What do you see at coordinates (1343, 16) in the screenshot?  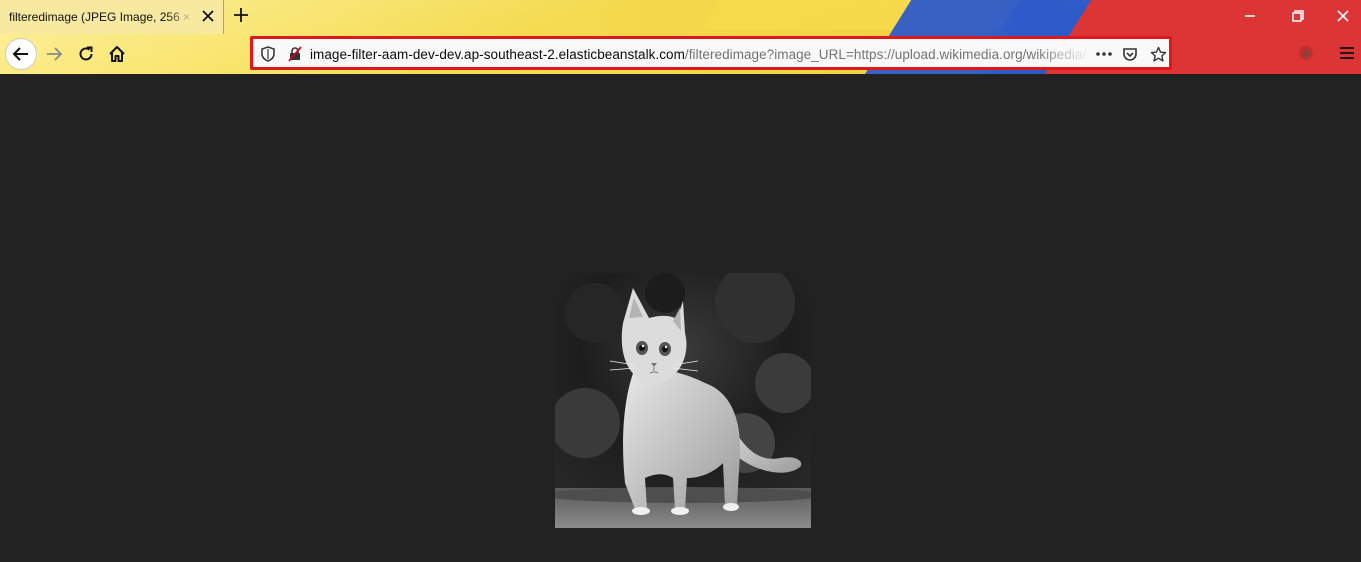 I see `close-icon` at bounding box center [1343, 16].